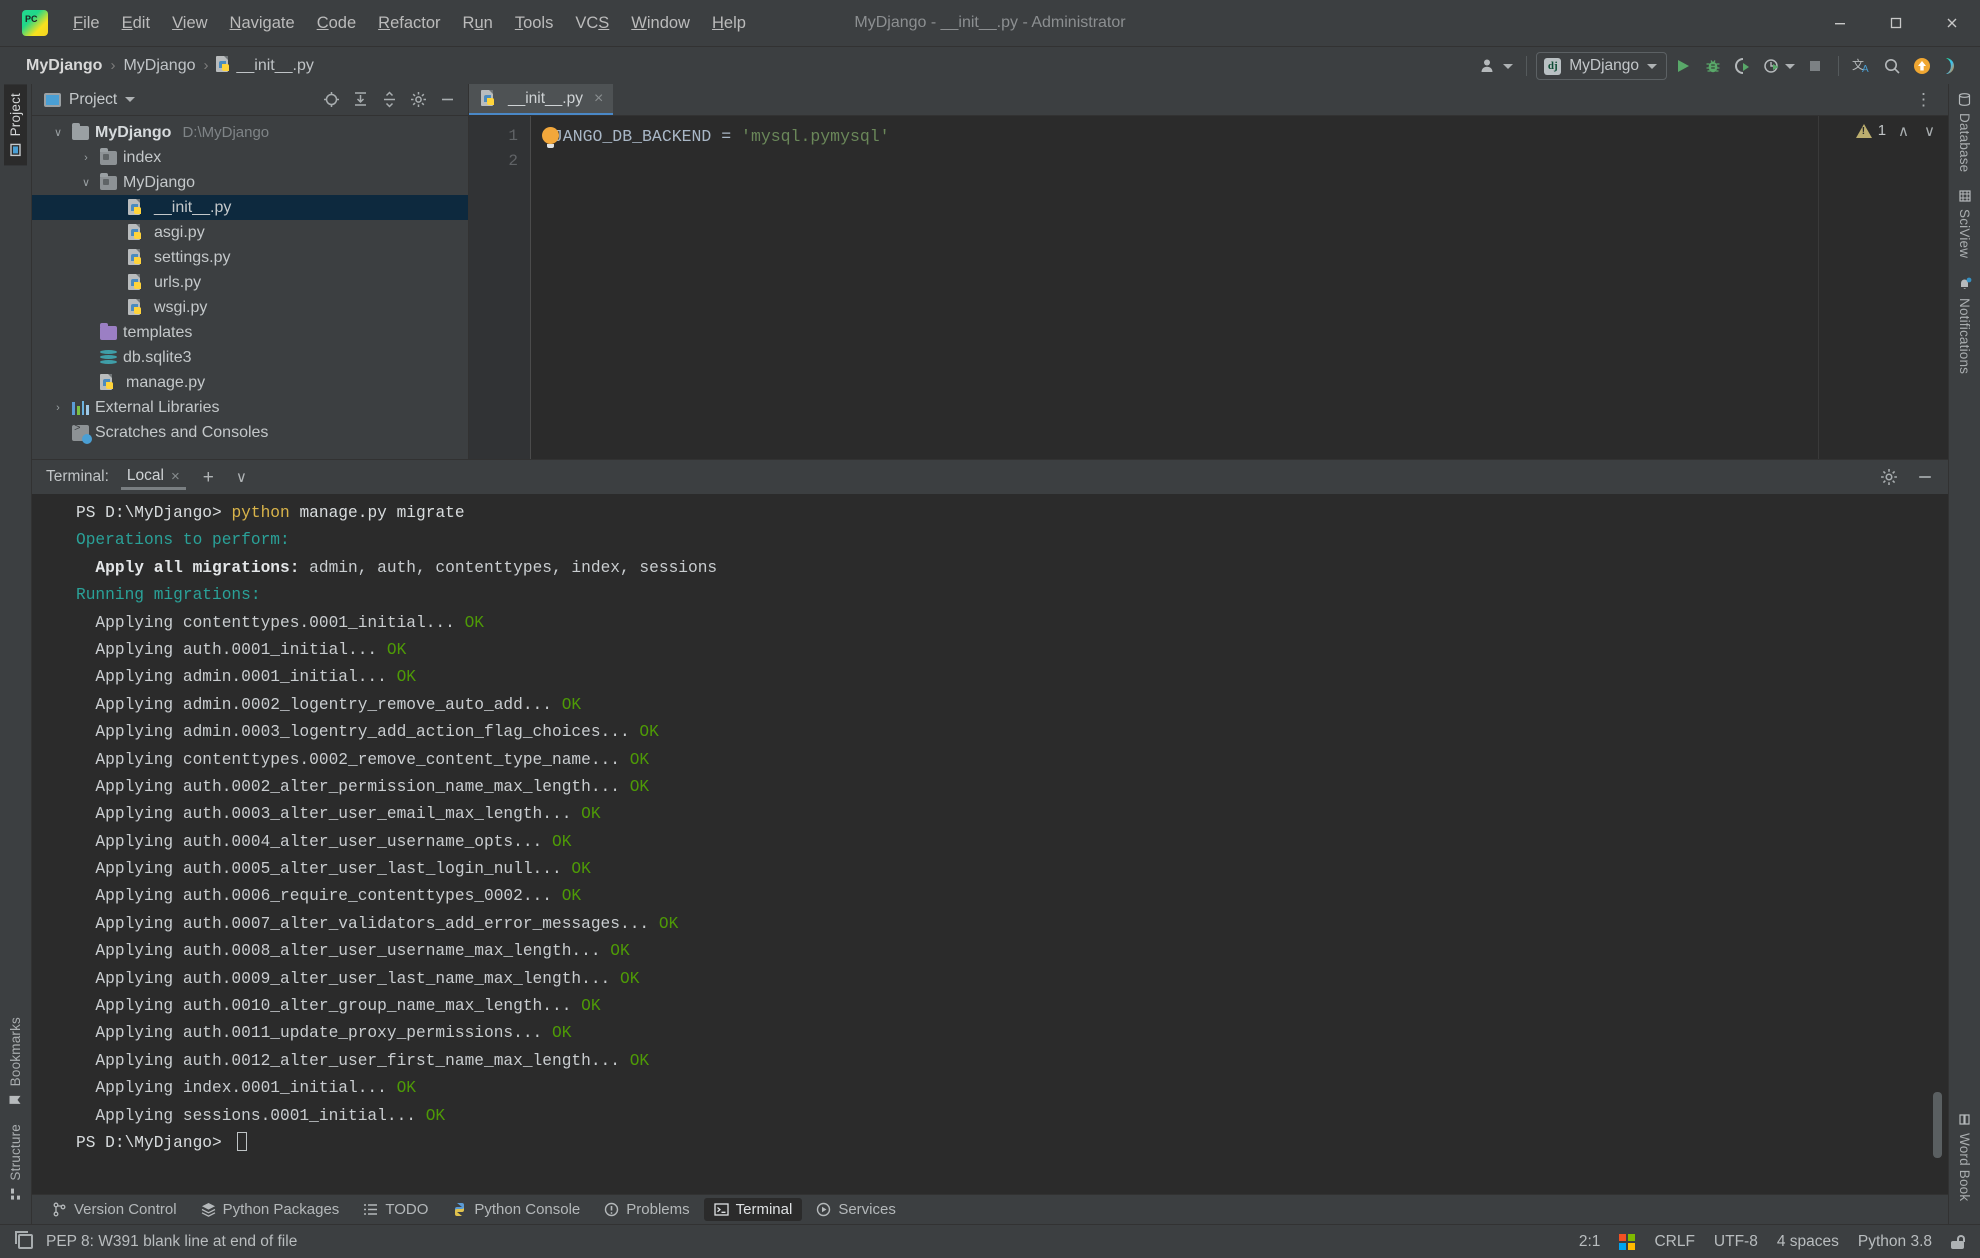 The image size is (1980, 1258). Describe the element at coordinates (250, 357) in the screenshot. I see `tree-item-db-sqlite3: db.sqlite3` at that location.